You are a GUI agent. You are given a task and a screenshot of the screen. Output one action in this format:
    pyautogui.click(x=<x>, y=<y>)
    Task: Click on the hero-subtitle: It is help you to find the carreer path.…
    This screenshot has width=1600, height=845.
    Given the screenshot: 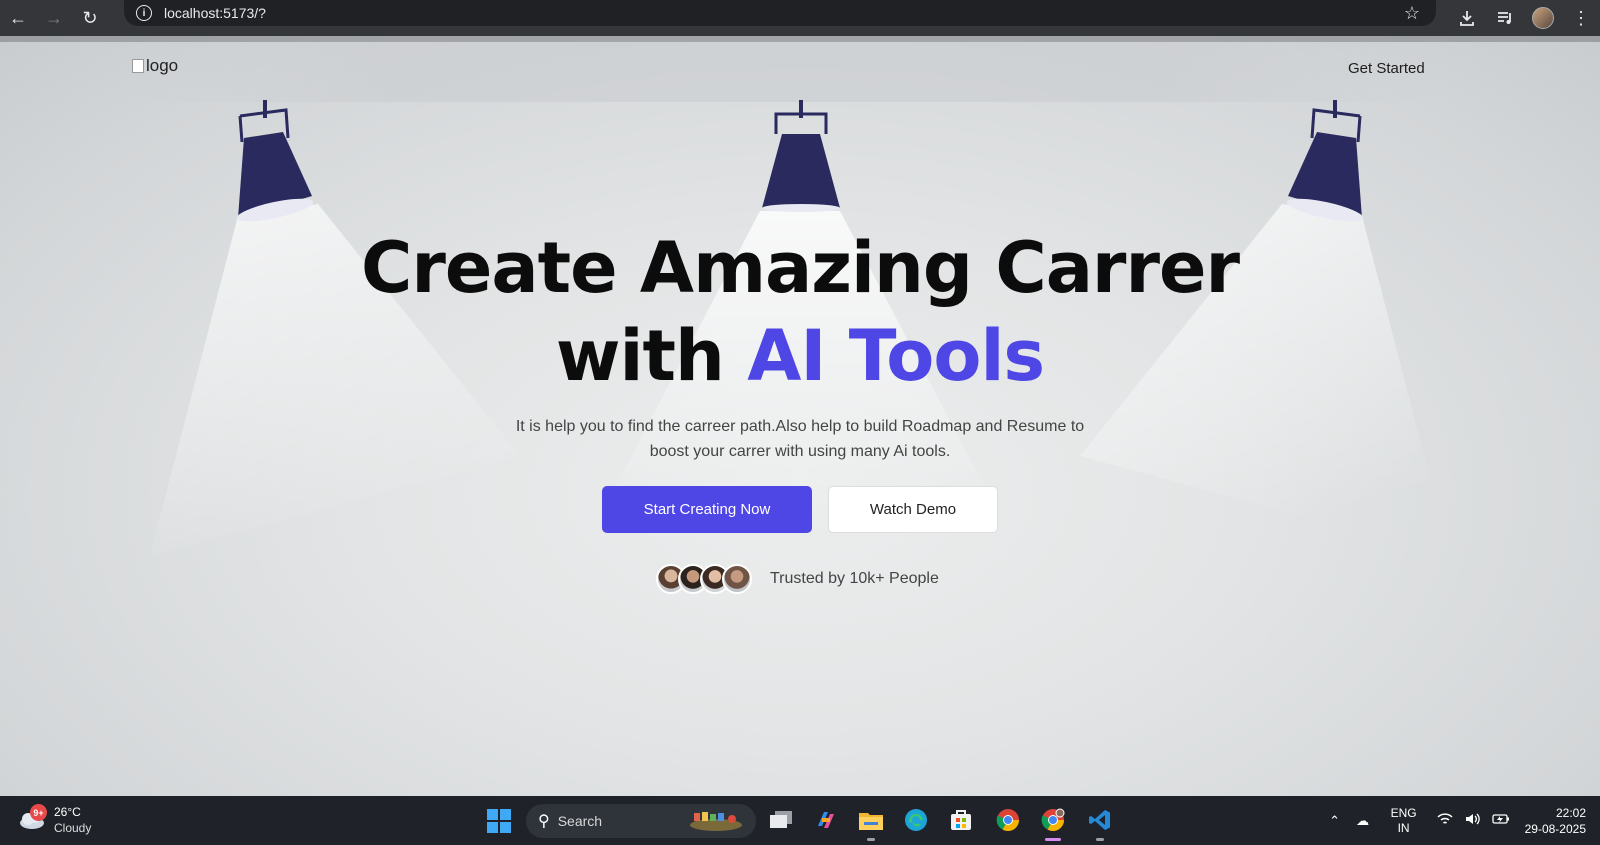 What is the action you would take?
    pyautogui.click(x=800, y=439)
    